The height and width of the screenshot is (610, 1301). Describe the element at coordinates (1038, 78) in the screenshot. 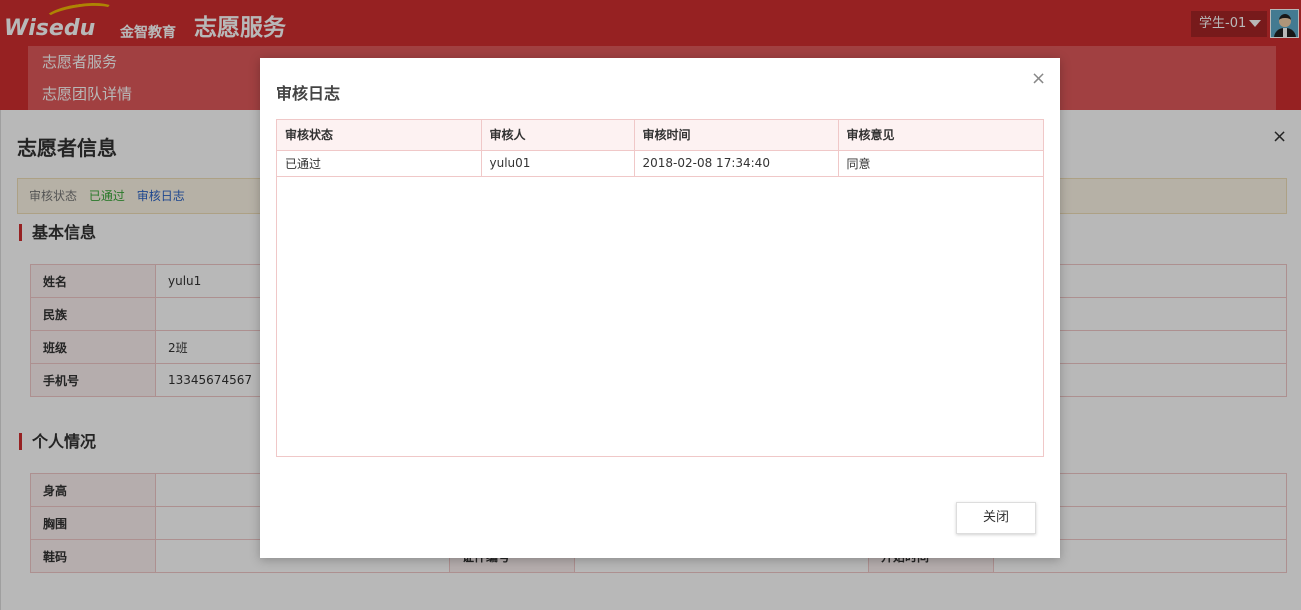

I see `dialog-close-icon: ×` at that location.